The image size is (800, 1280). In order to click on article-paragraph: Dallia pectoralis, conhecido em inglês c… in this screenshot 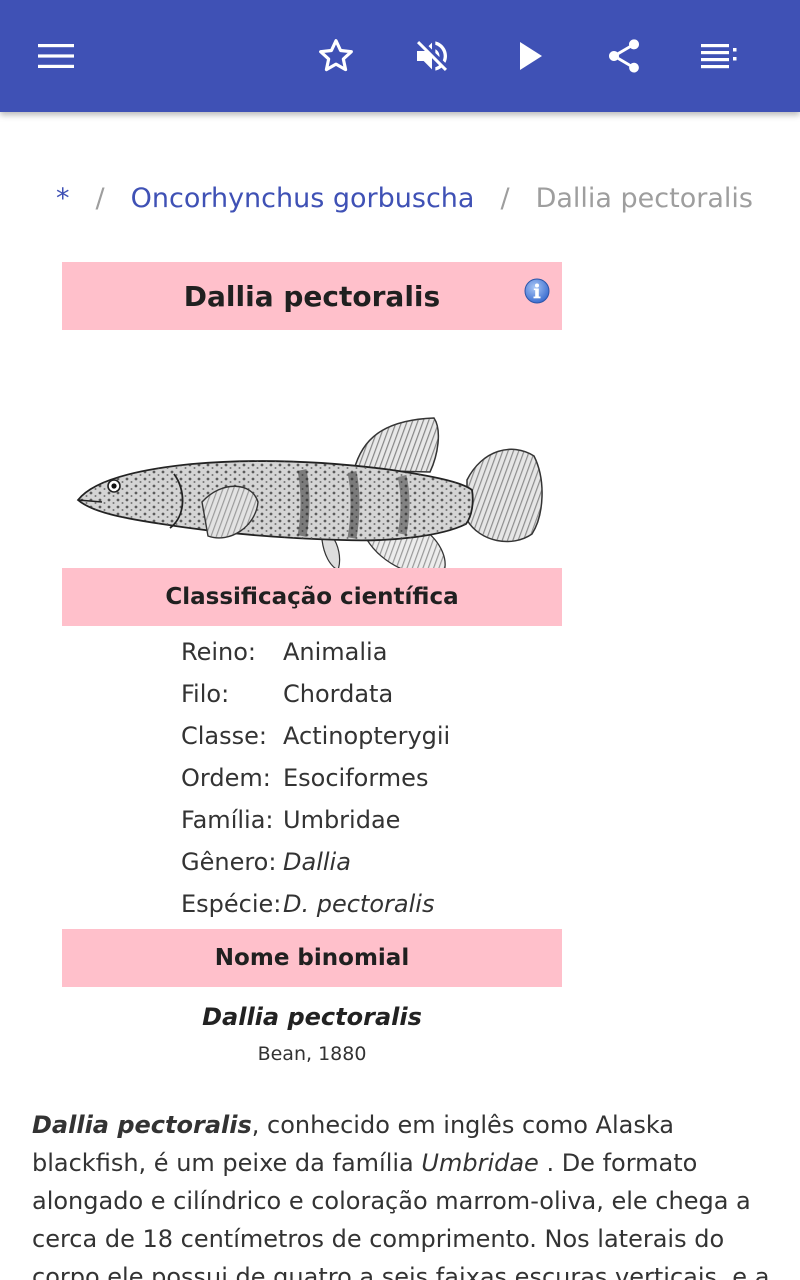, I will do `click(402, 1193)`.